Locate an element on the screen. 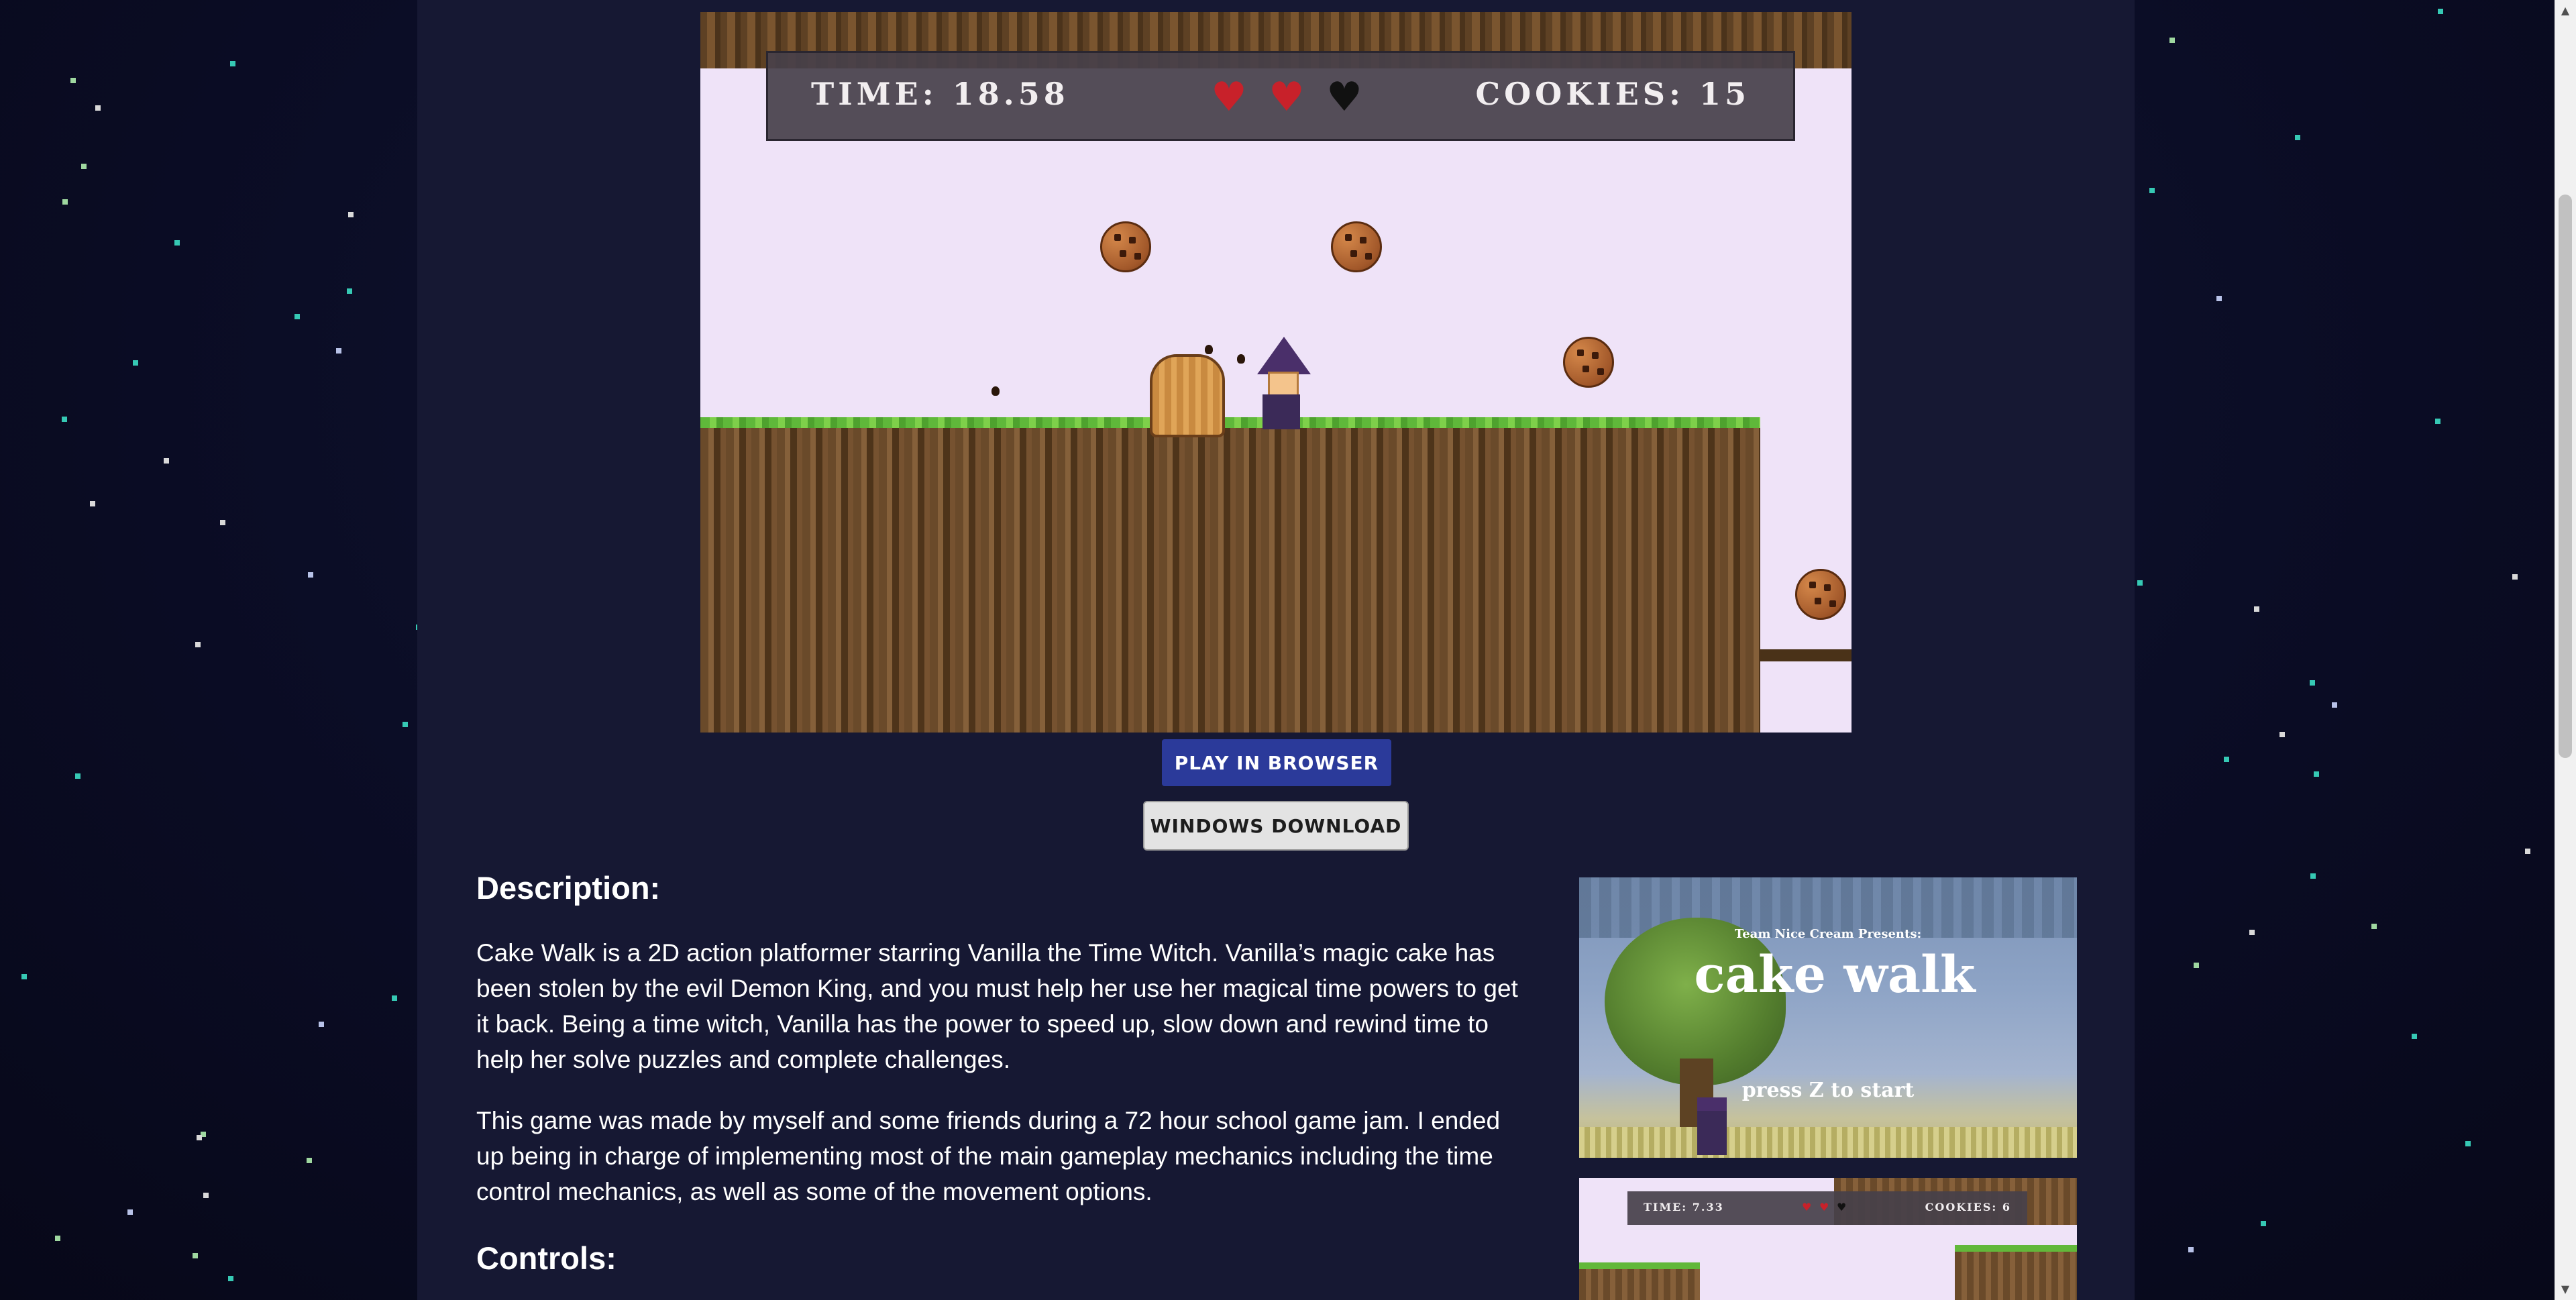  cake-enemy-sprite is located at coordinates (1187, 395).